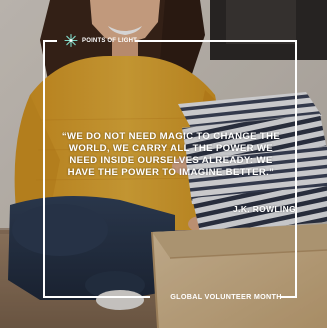 The height and width of the screenshot is (328, 327). What do you see at coordinates (226, 296) in the screenshot?
I see `campaign-label: GLOBAL VOLUNTEER MONTH` at bounding box center [226, 296].